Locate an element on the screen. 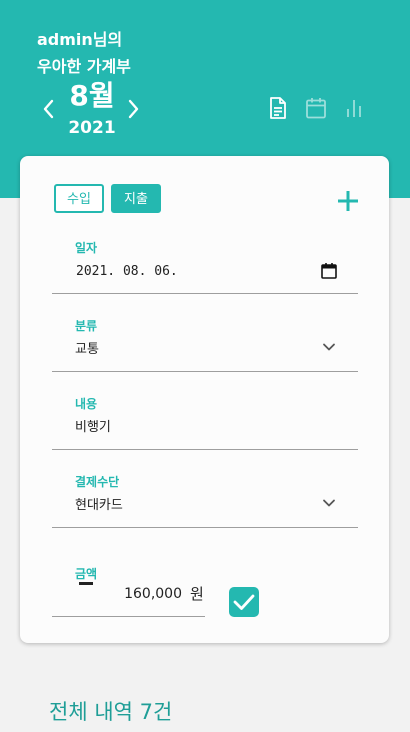 The height and width of the screenshot is (732, 410). prev-month-button is located at coordinates (49, 109).